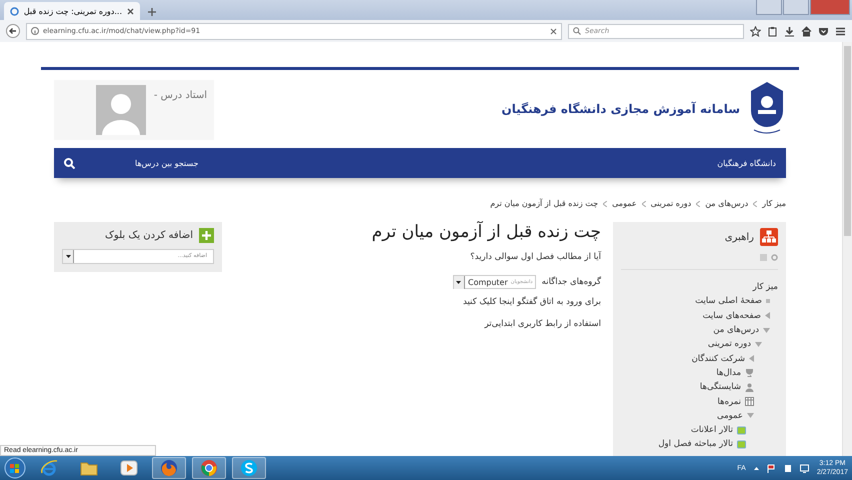 The width and height of the screenshot is (852, 480). What do you see at coordinates (847, 249) in the screenshot?
I see `scrollbar` at bounding box center [847, 249].